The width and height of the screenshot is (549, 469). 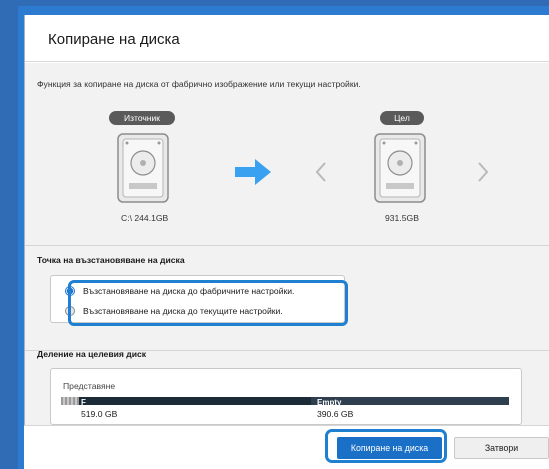 I want to click on segment-empty-size: 390.6 GB, so click(x=335, y=414).